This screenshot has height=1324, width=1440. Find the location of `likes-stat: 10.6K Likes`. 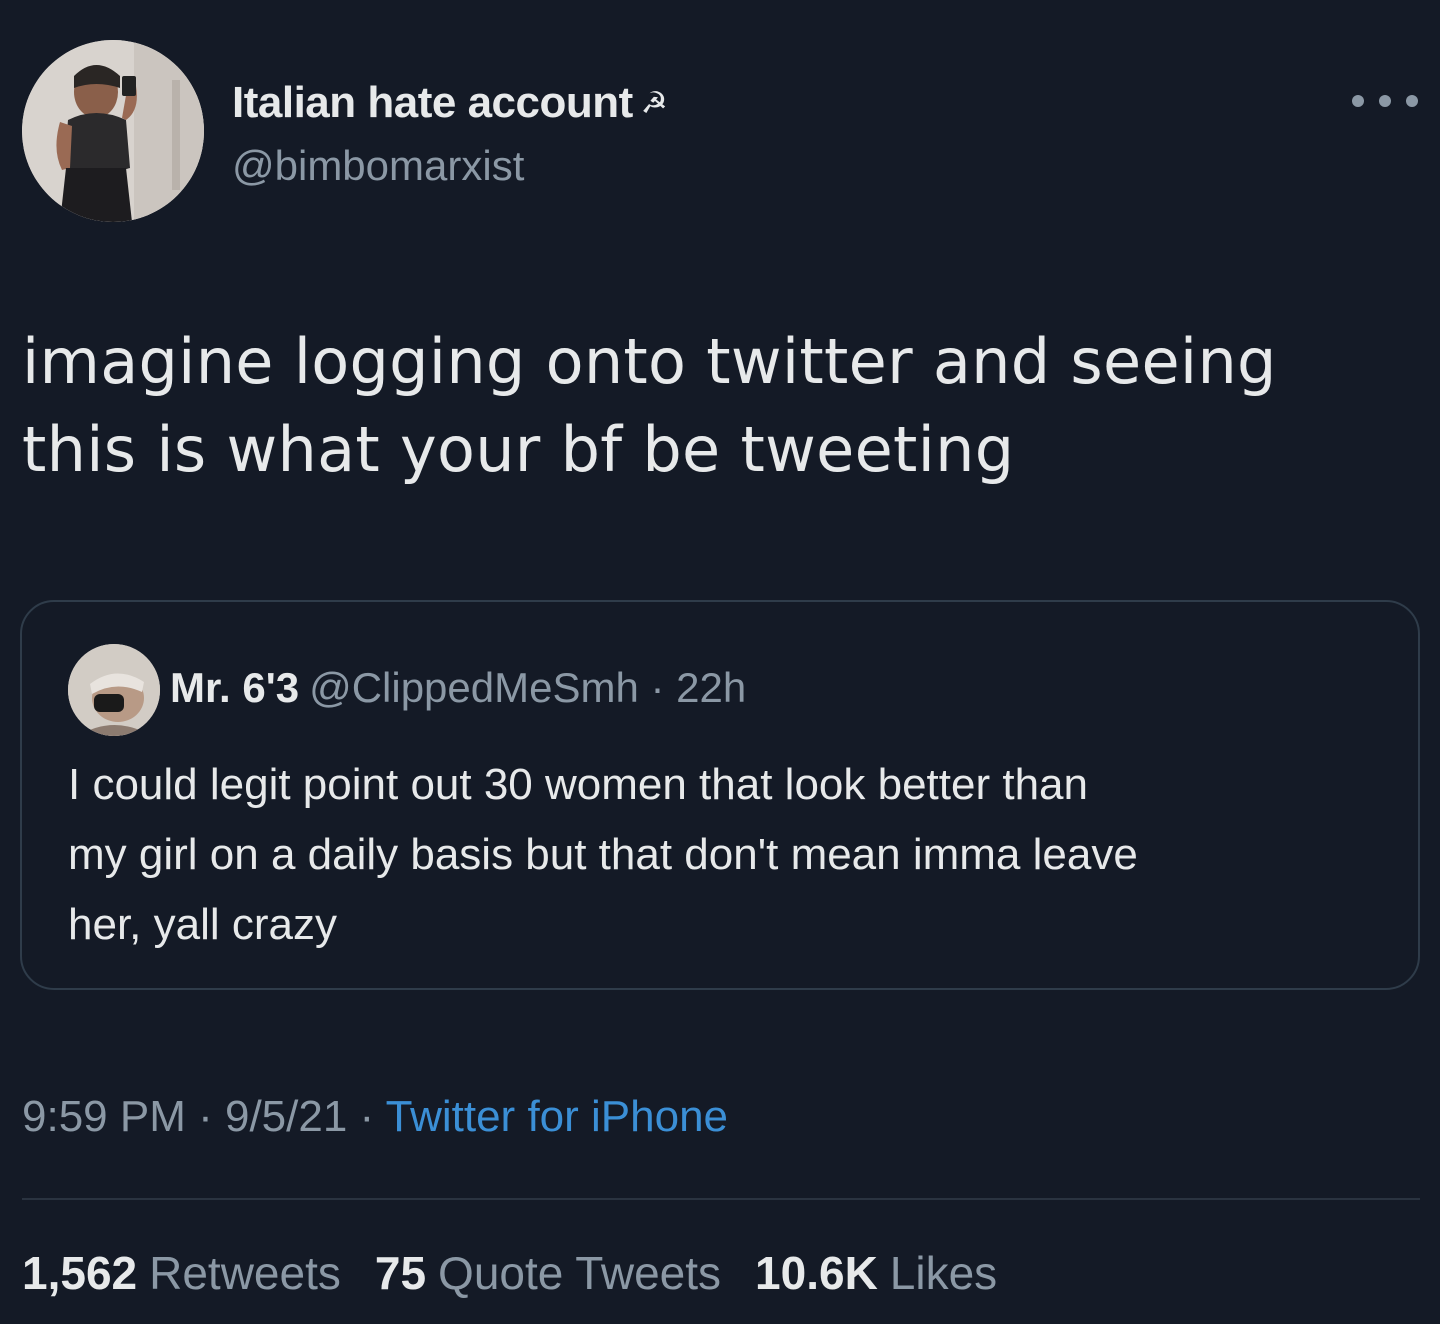

likes-stat: 10.6K Likes is located at coordinates (876, 1273).